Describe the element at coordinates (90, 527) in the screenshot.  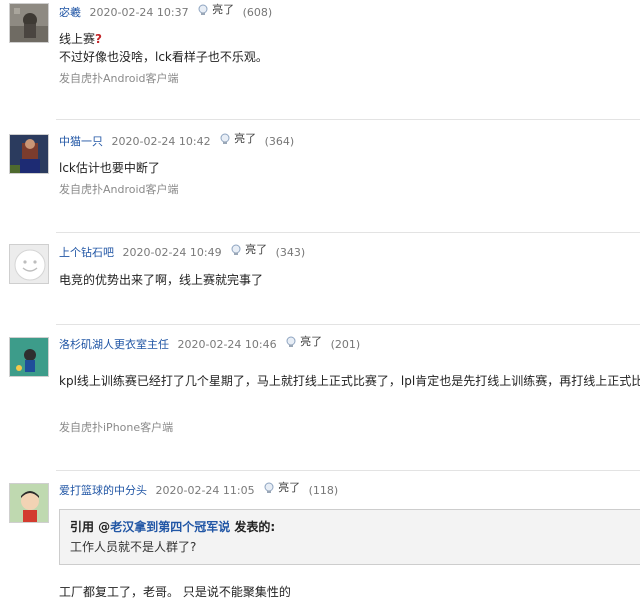
I see `quote-prefix: 引用 @` at that location.